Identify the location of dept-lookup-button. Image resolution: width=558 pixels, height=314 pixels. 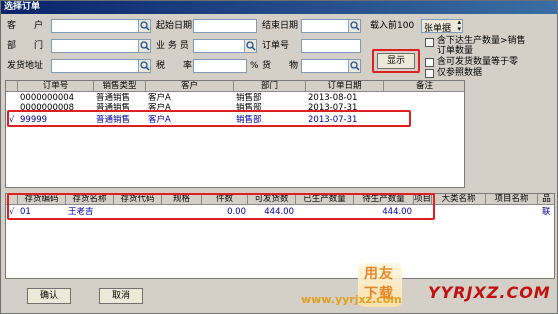
(144, 46).